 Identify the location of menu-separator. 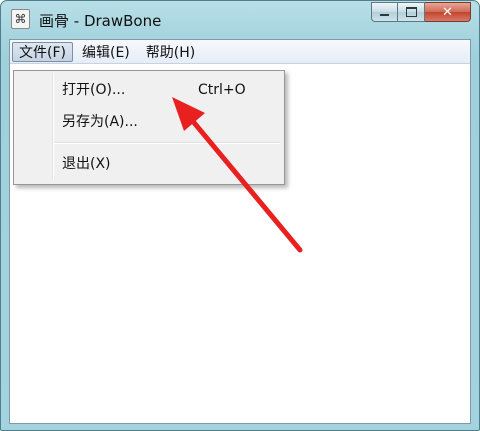
(167, 143).